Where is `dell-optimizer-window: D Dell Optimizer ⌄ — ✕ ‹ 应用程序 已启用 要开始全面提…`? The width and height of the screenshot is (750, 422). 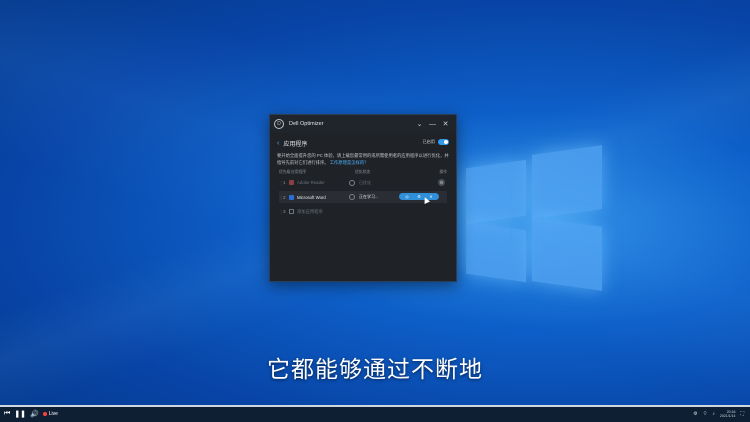
dell-optimizer-window: D Dell Optimizer ⌄ — ✕ ‹ 应用程序 已启用 要开始全面提… is located at coordinates (363, 198).